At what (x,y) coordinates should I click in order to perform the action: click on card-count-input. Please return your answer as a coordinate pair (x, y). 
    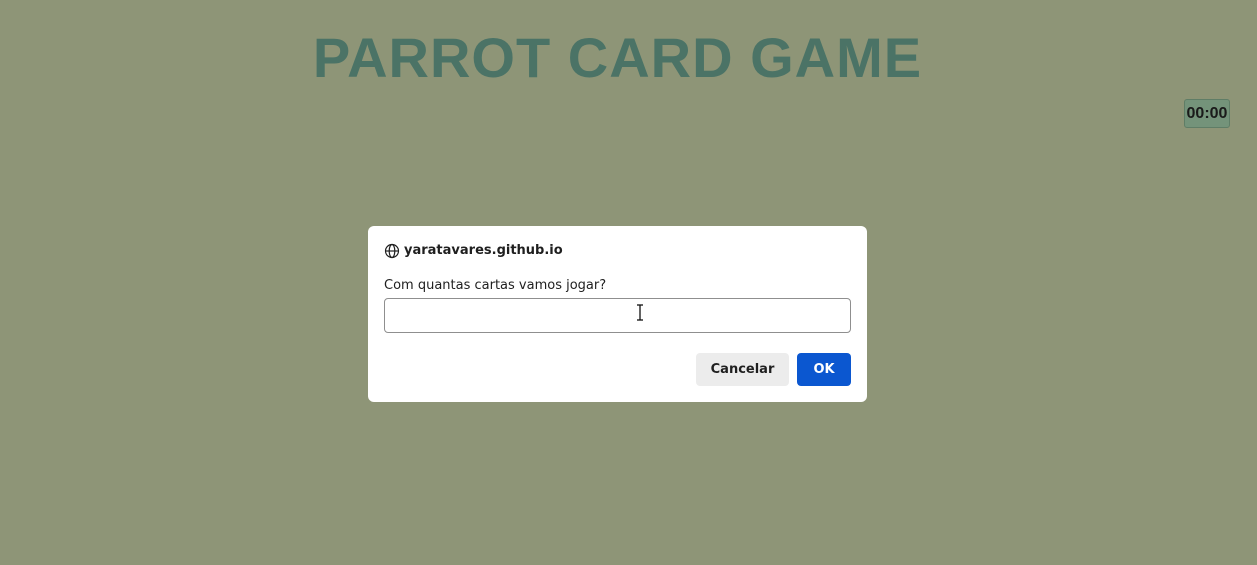
    Looking at the image, I should click on (617, 315).